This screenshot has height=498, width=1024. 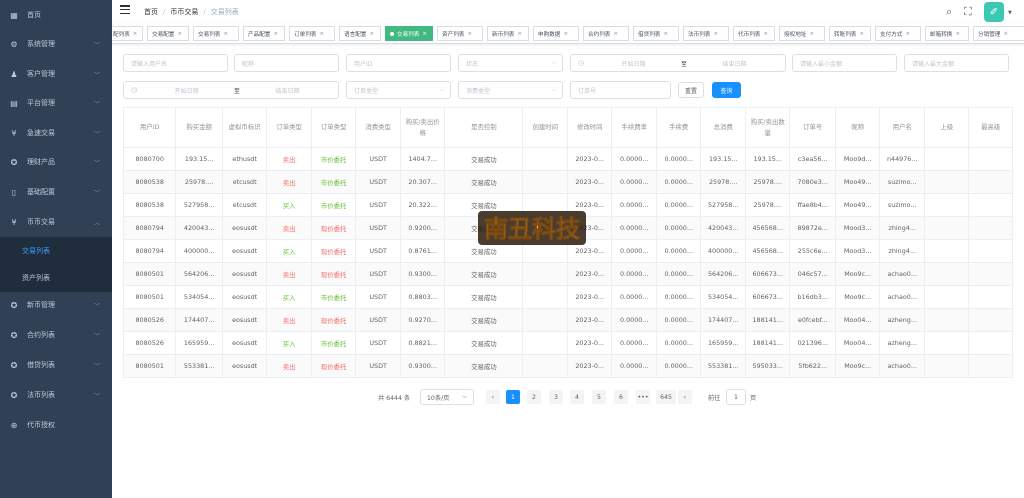 What do you see at coordinates (447, 397) in the screenshot?
I see `page-size-select: 10条/页 ⌵` at bounding box center [447, 397].